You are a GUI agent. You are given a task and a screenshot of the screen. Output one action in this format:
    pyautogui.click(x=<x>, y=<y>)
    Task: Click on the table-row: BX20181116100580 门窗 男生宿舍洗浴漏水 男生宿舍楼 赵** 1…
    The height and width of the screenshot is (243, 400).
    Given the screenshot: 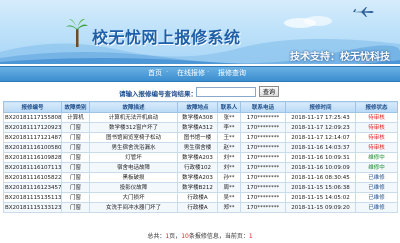 What is the action you would take?
    pyautogui.click(x=200, y=147)
    